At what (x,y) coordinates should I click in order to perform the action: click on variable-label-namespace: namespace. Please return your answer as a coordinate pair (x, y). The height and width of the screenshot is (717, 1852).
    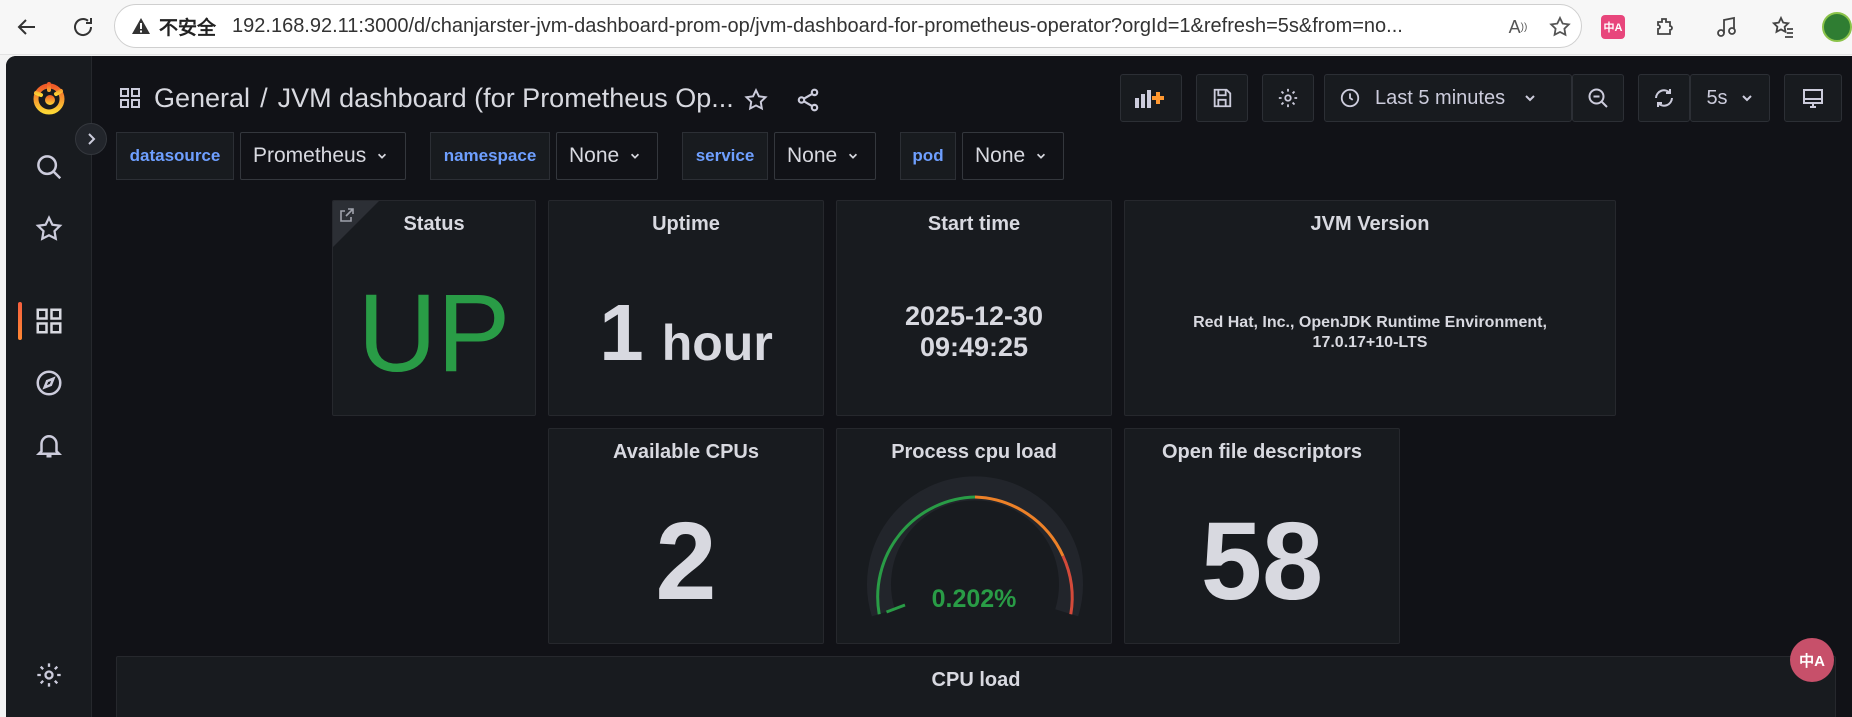
    Looking at the image, I should click on (490, 156).